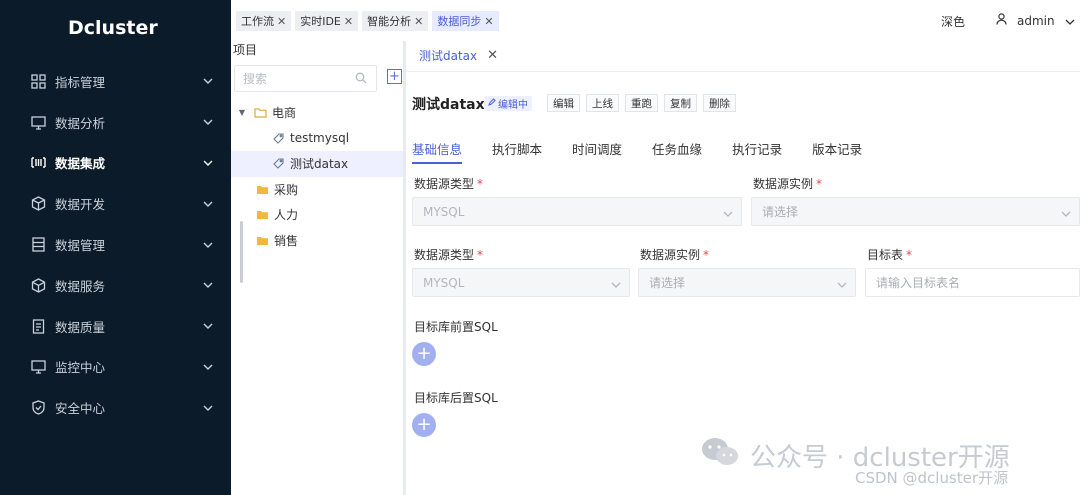  Describe the element at coordinates (602, 103) in the screenshot. I see `publish-button: 上线` at that location.